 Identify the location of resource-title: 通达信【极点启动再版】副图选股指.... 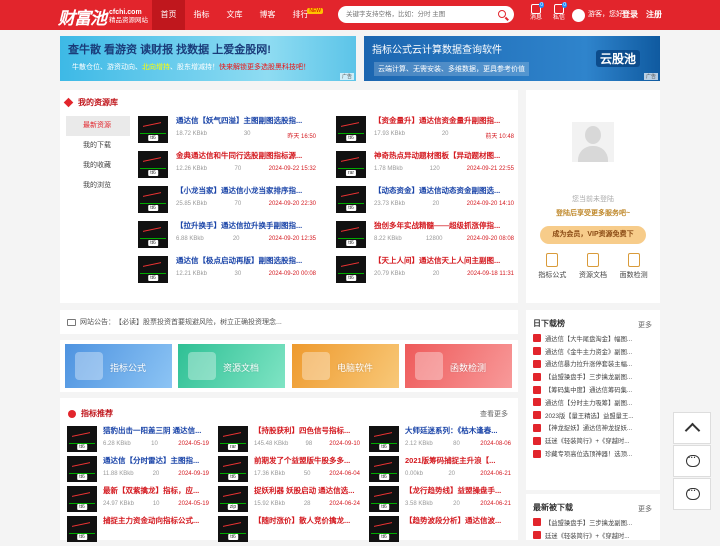
(246, 261).